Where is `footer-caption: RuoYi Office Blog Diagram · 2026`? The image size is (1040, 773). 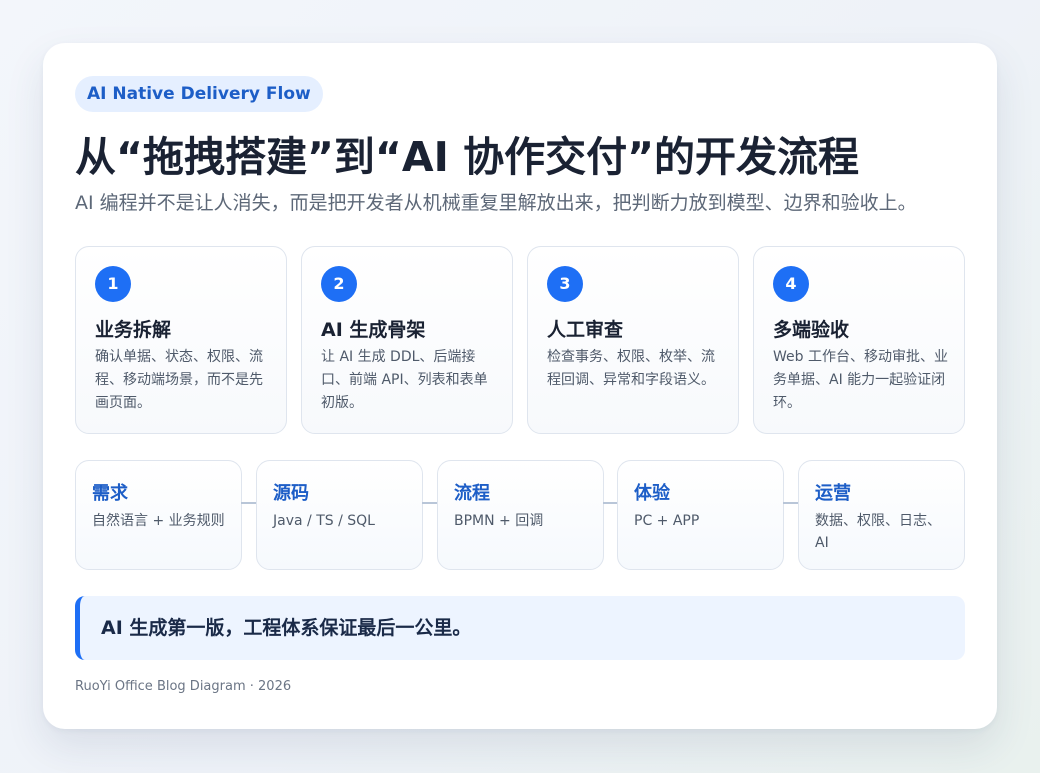 footer-caption: RuoYi Office Blog Diagram · 2026 is located at coordinates (183, 686).